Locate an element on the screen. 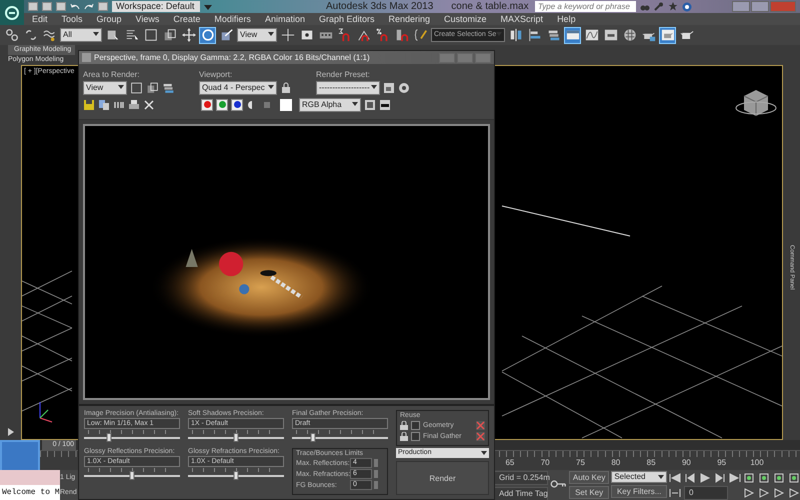 The width and height of the screenshot is (800, 500). frame-label: 95 is located at coordinates (721, 462).